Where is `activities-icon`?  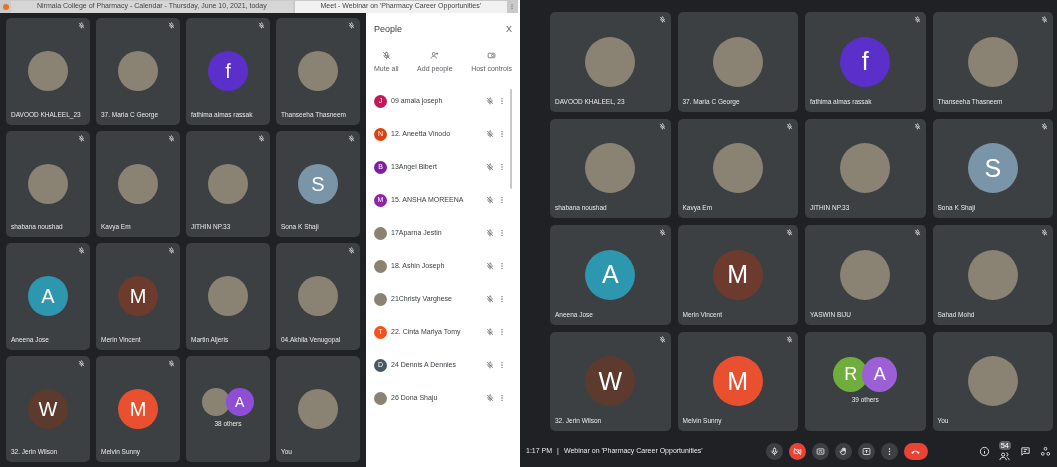 activities-icon is located at coordinates (1045, 451).